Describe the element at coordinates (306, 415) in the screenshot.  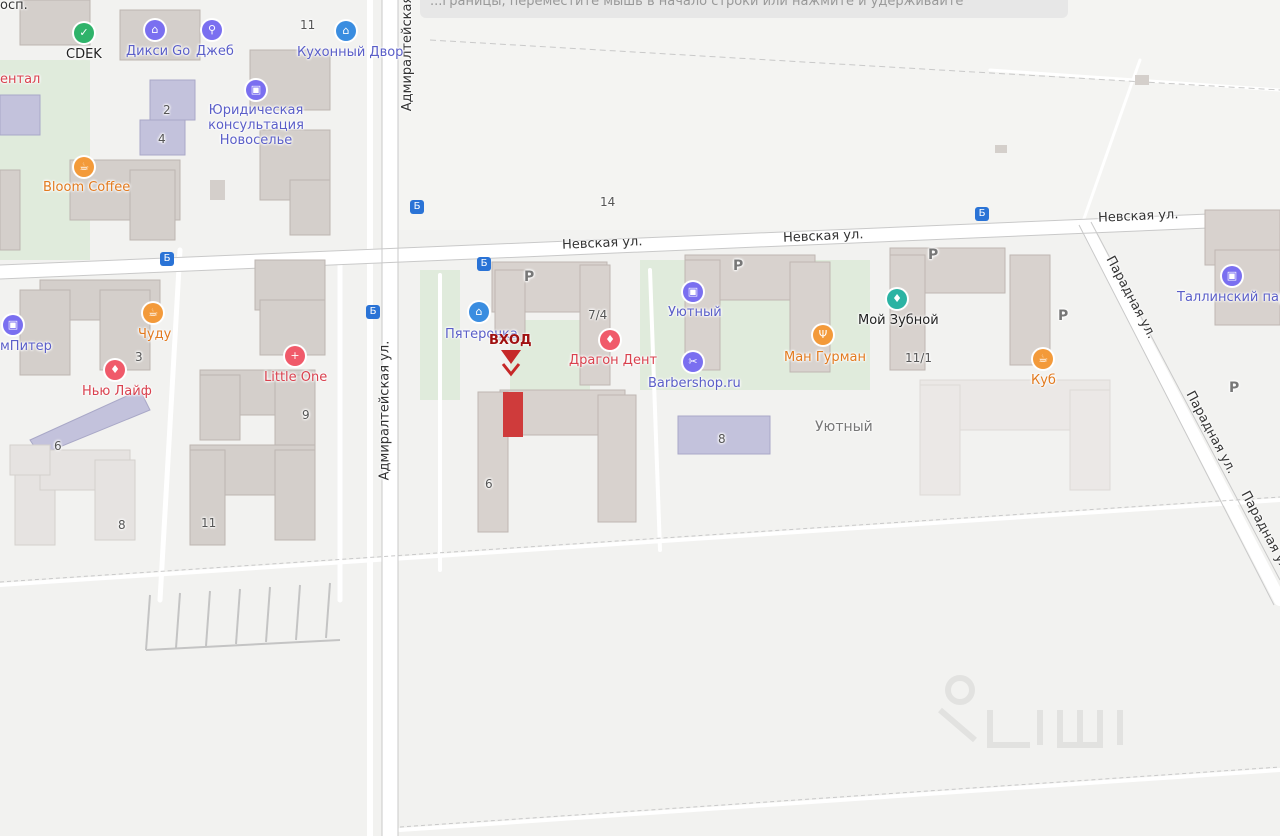
I see `house-number: 9` at that location.